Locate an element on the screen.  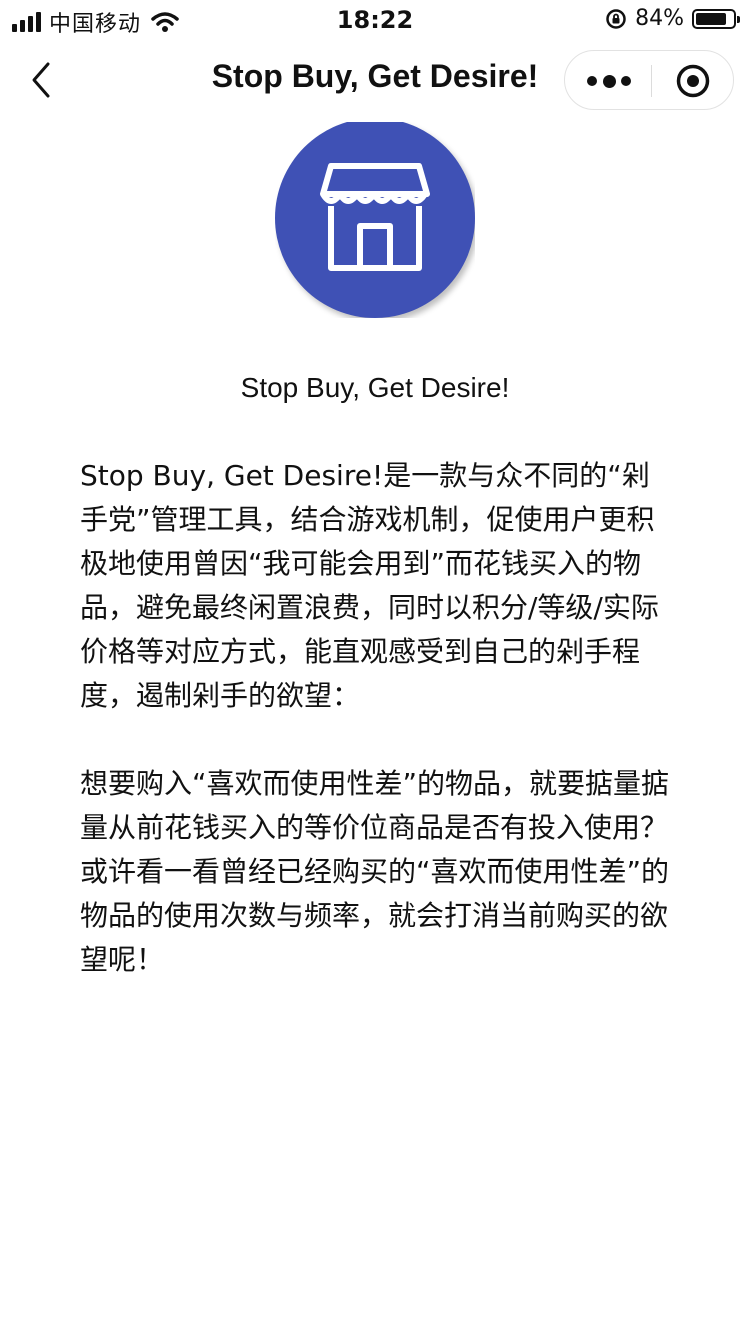
battery-icon is located at coordinates (716, 18).